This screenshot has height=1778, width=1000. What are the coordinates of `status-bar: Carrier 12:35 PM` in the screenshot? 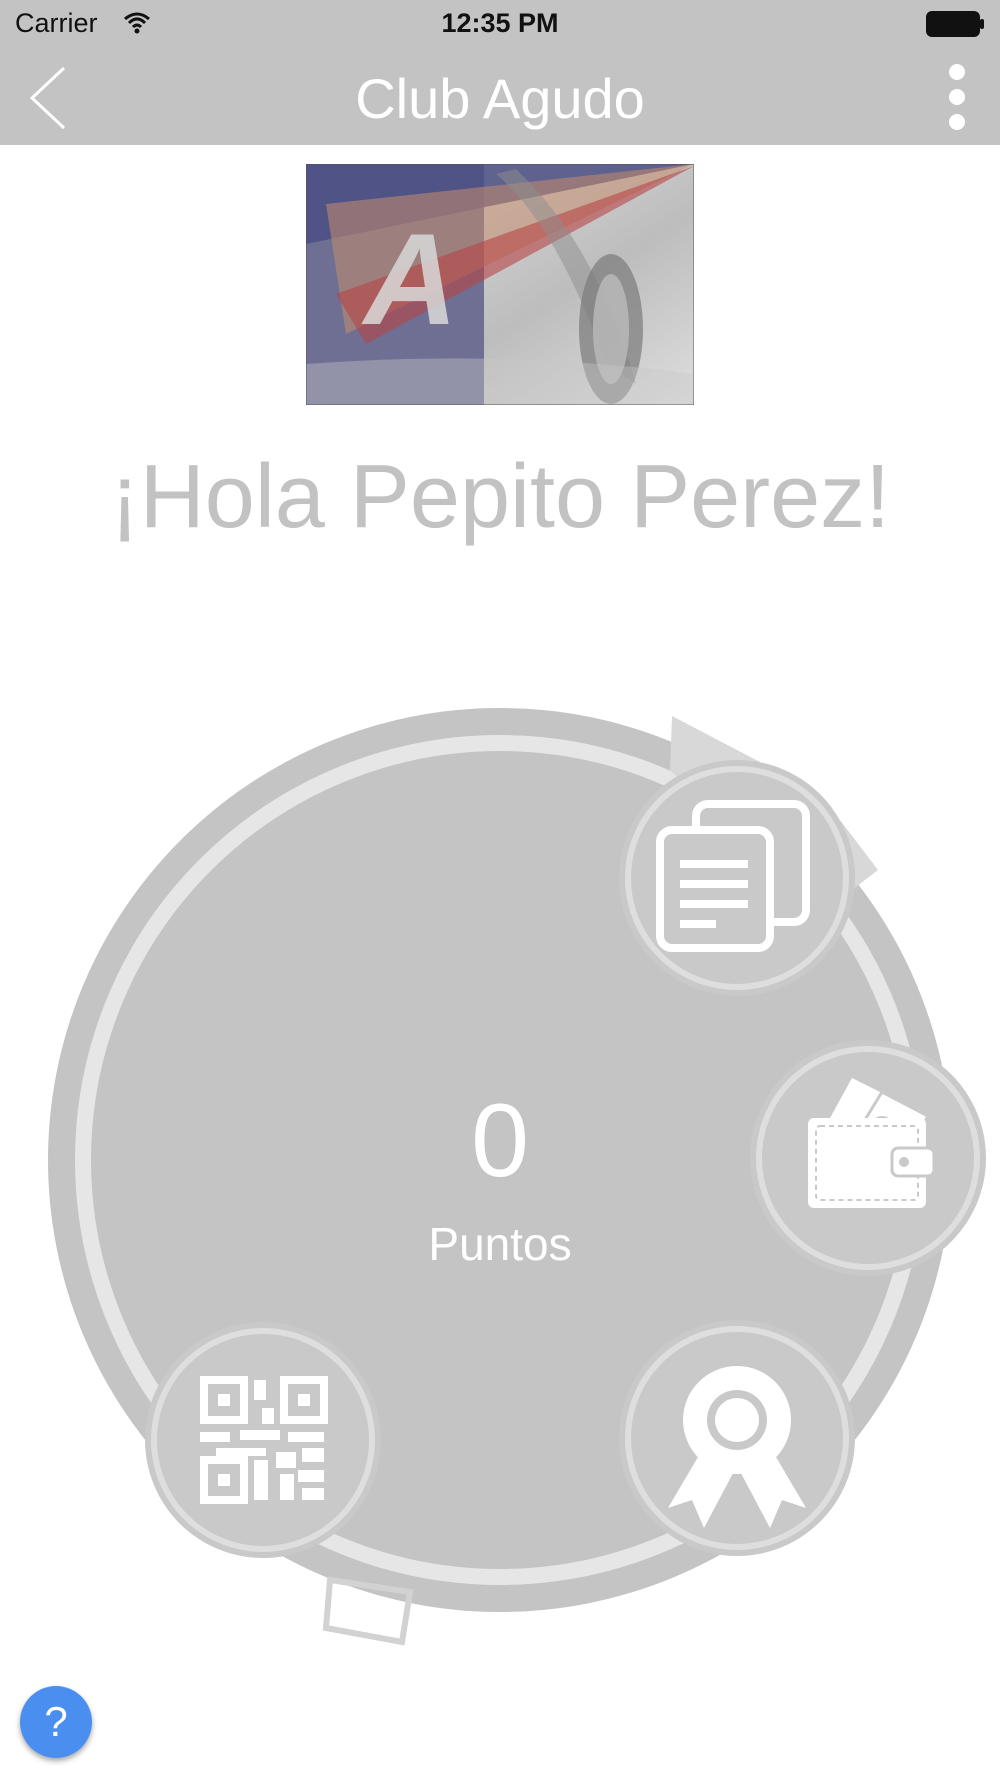 It's located at (500, 24).